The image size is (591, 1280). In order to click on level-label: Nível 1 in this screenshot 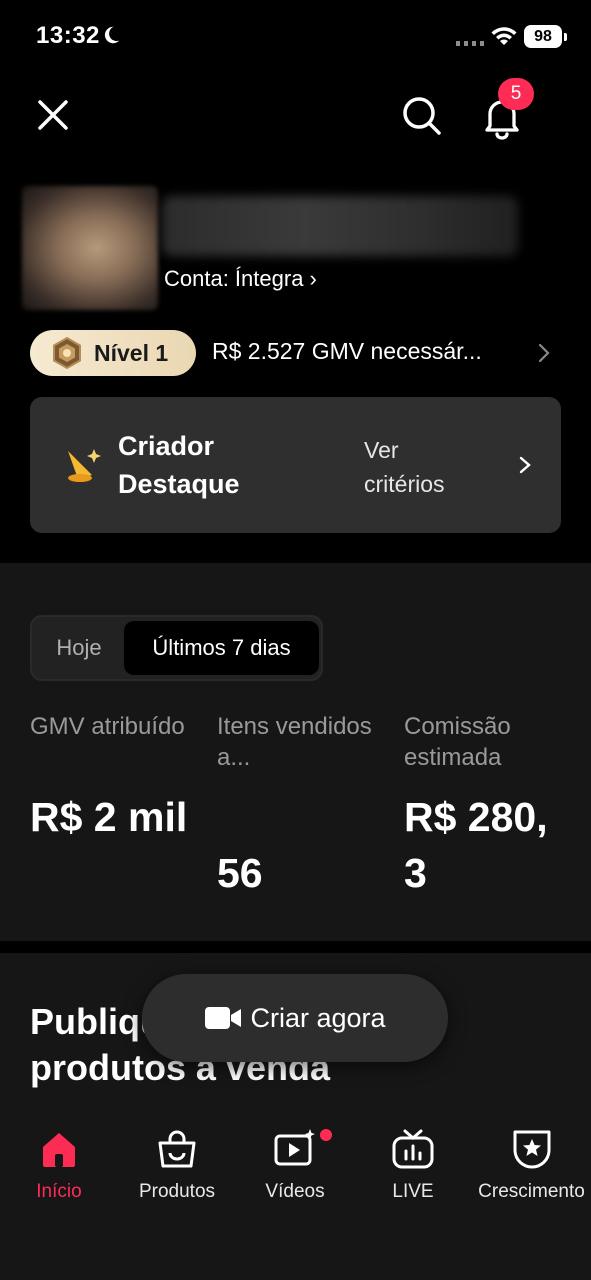, I will do `click(131, 352)`.